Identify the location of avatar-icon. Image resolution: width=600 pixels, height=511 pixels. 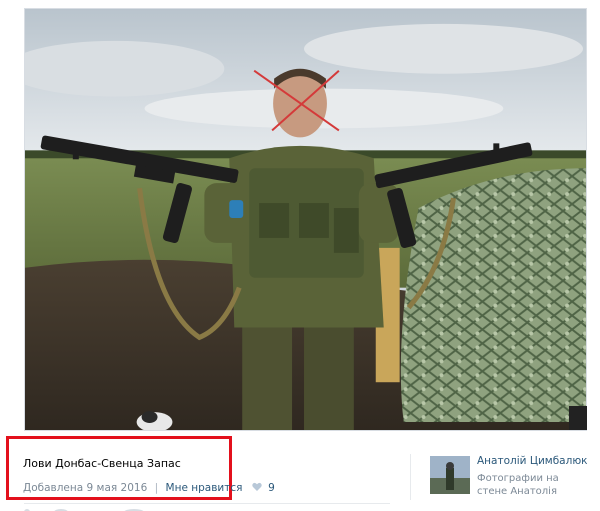
(450, 475).